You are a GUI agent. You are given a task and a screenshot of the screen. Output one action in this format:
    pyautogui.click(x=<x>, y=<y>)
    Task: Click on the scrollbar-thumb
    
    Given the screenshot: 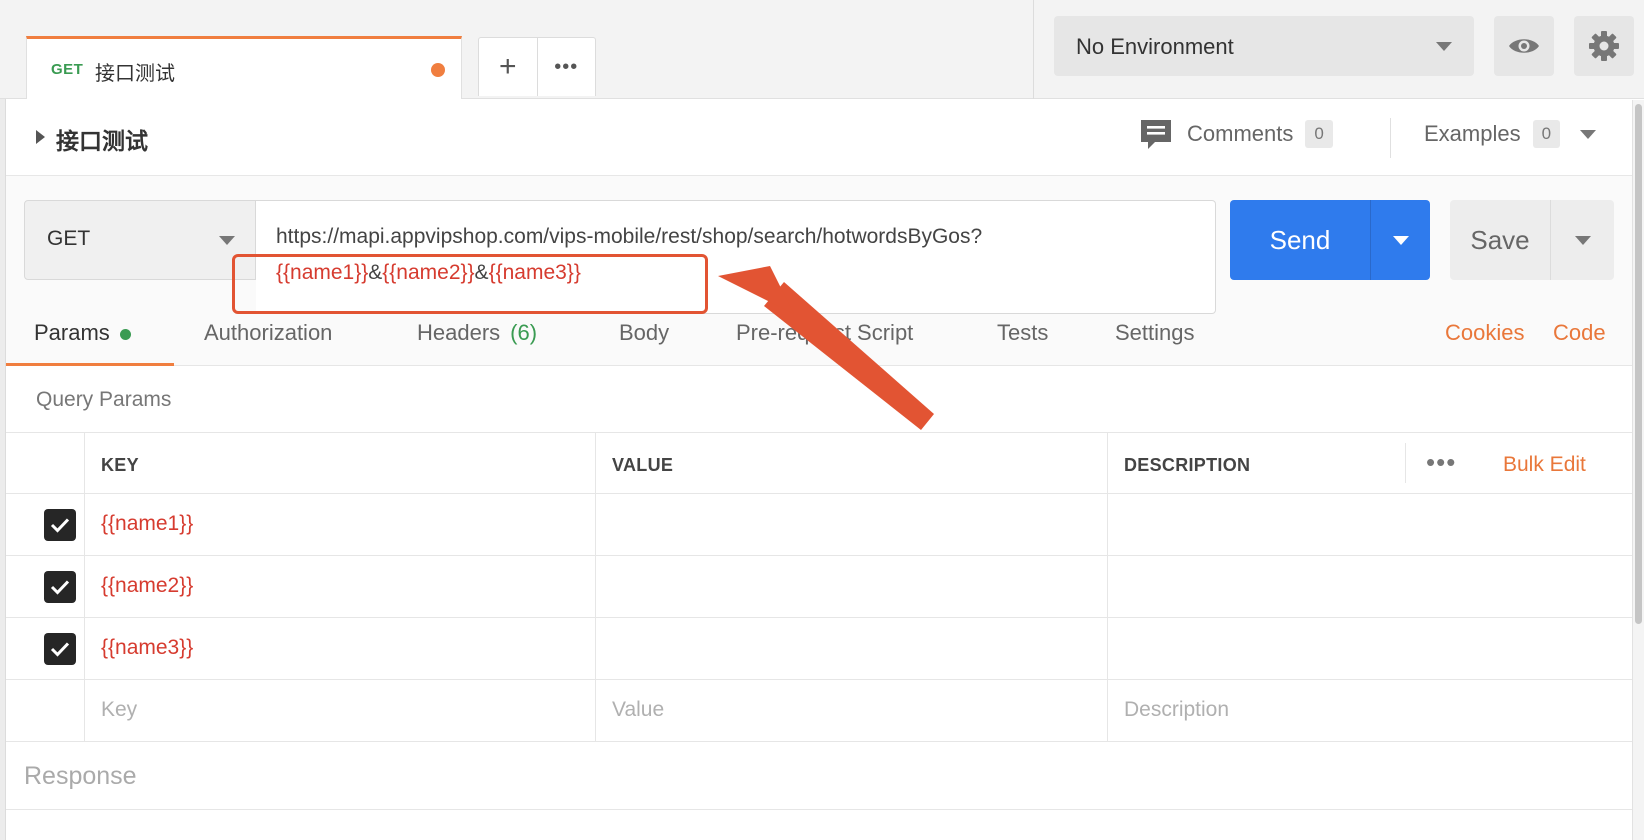 What is the action you would take?
    pyautogui.click(x=1638, y=364)
    